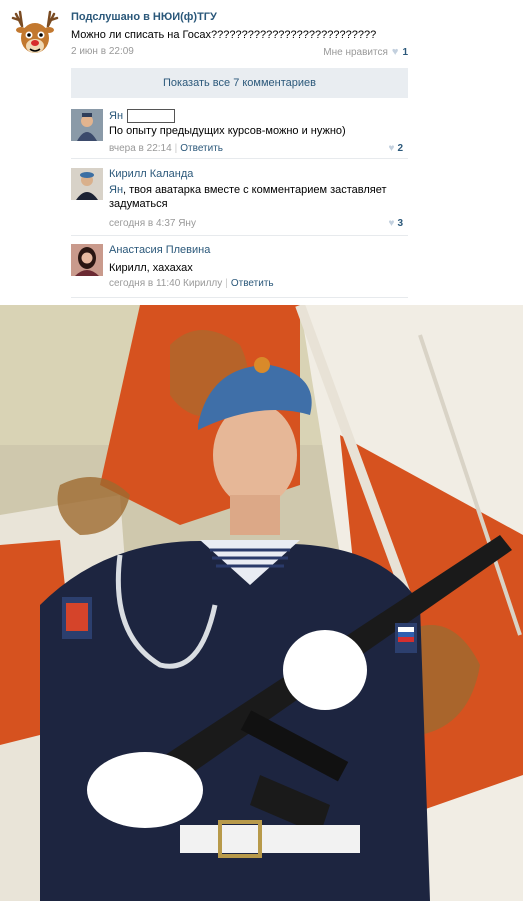 This screenshot has width=523, height=901. Describe the element at coordinates (35, 33) in the screenshot. I see `deer-icon` at that location.